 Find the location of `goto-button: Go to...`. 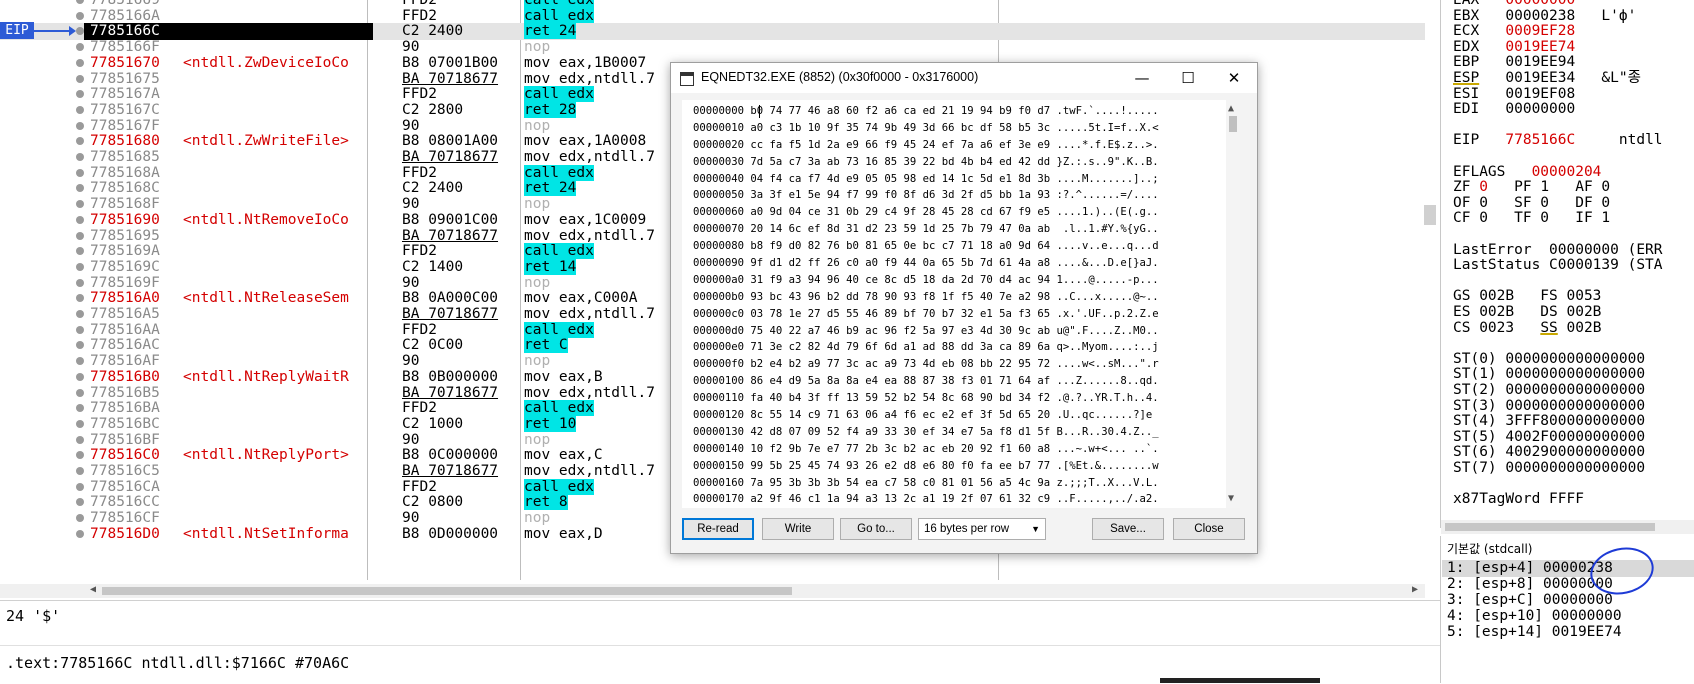

goto-button: Go to... is located at coordinates (876, 529).